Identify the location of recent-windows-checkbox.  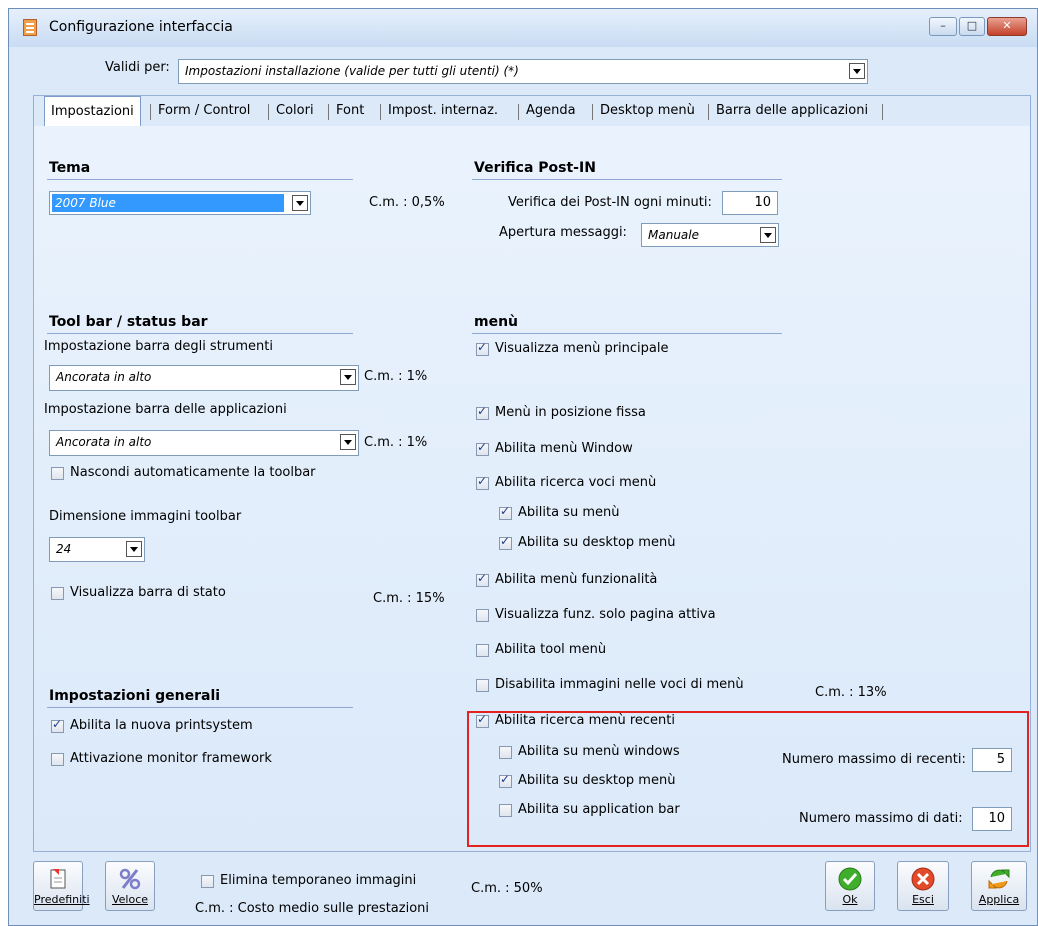
(505, 752).